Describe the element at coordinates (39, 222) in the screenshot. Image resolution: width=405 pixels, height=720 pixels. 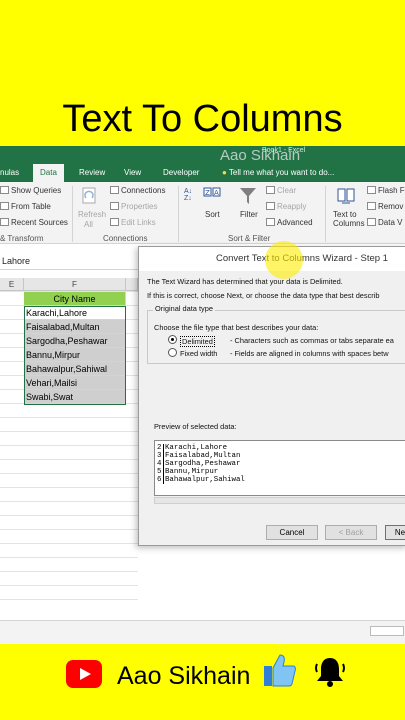
I see `recent-sources-label: Recent Sources` at that location.